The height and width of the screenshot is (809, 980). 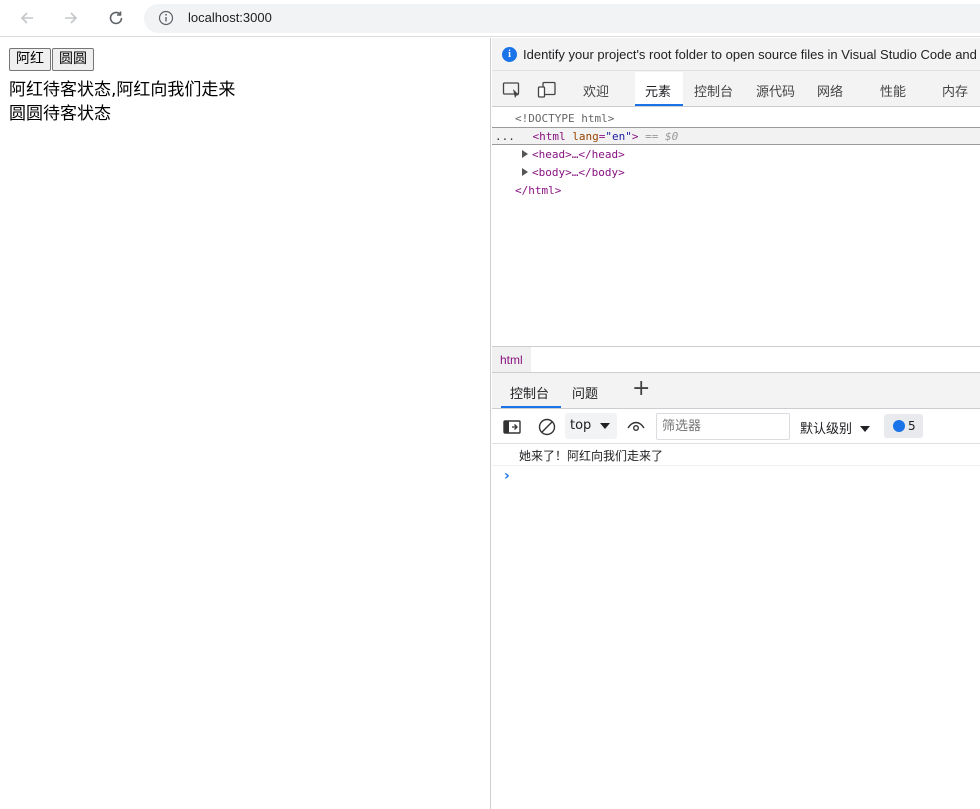 I want to click on log-level-selector: 默认级别, so click(x=835, y=427).